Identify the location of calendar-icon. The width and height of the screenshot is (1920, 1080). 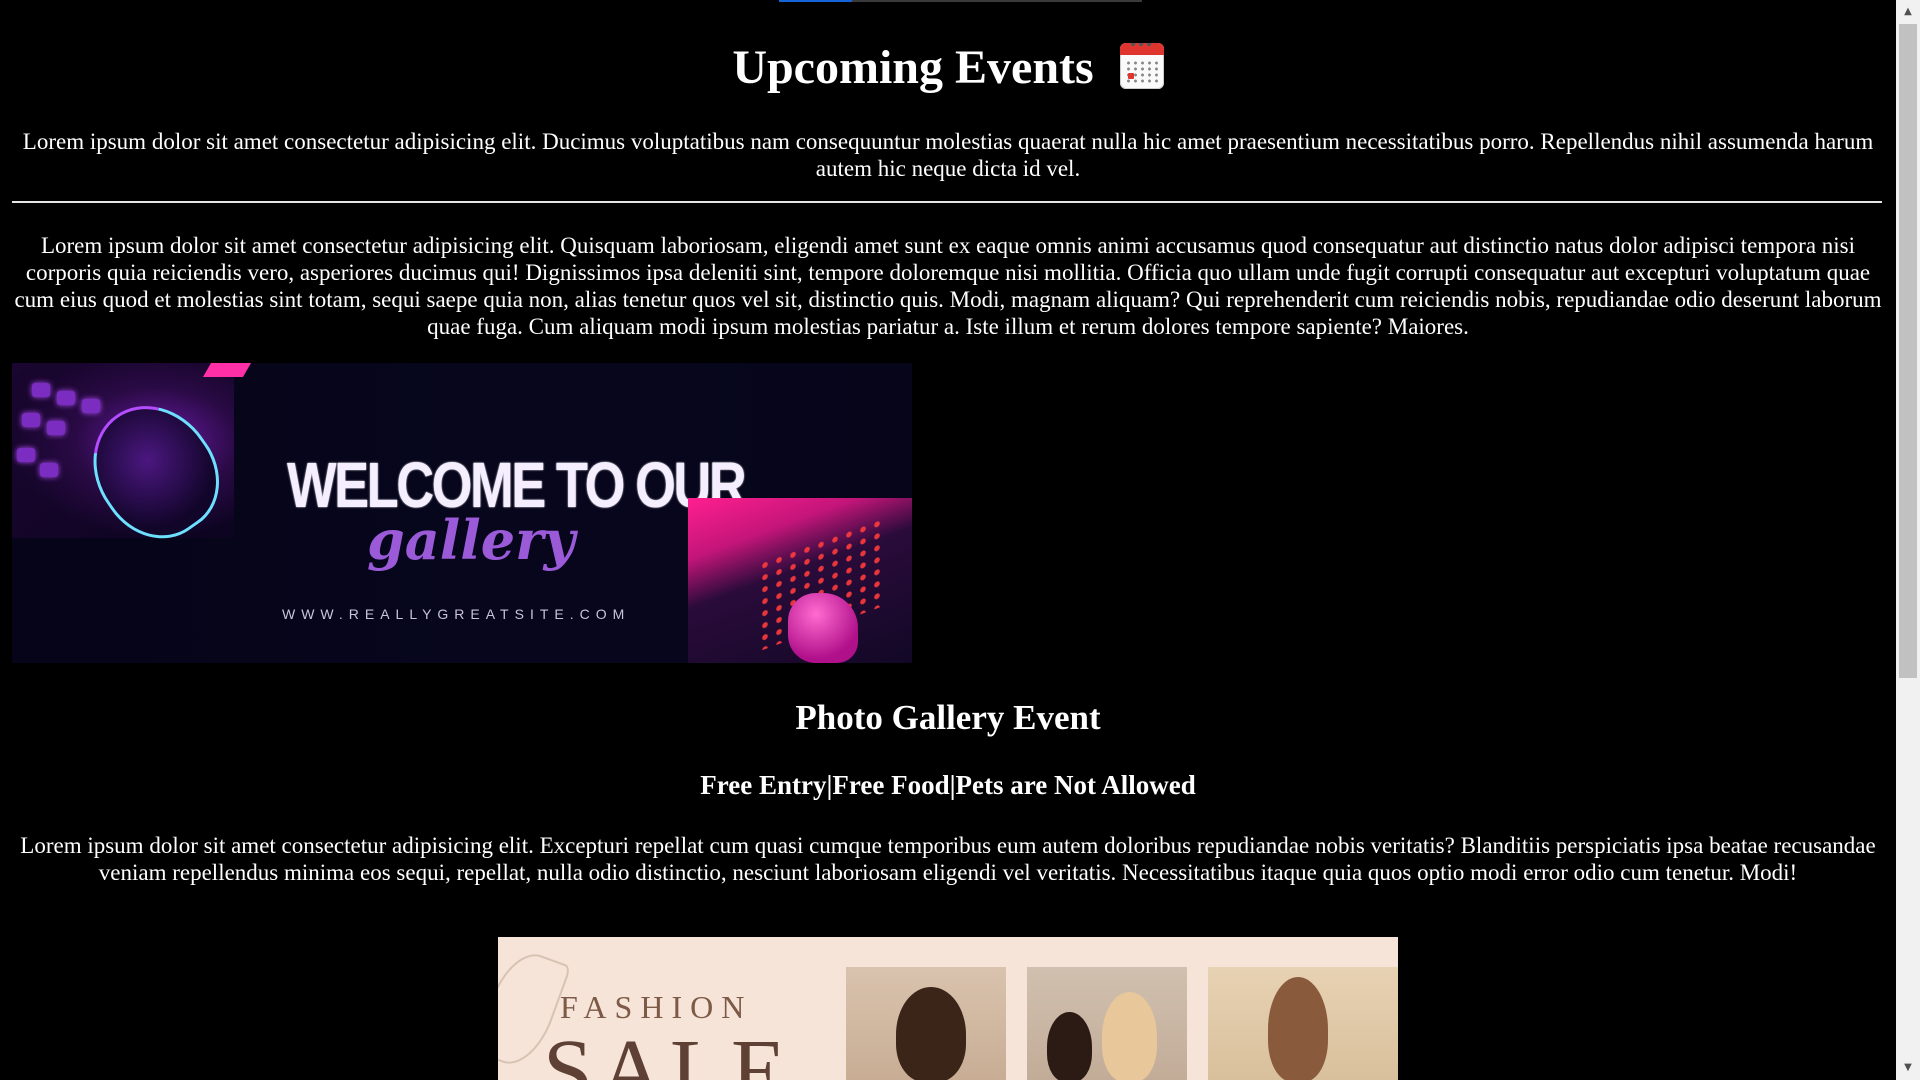
(1141, 66).